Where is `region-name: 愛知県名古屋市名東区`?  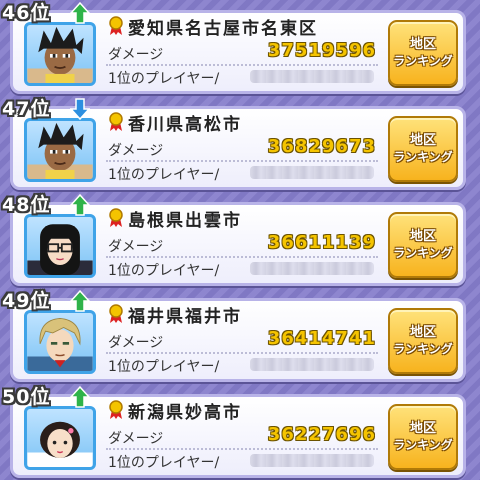 region-name: 愛知県名古屋市名東区 is located at coordinates (223, 29).